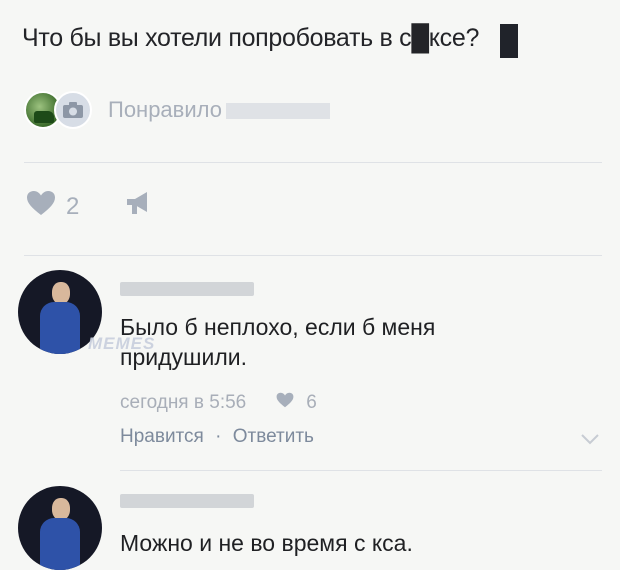 The height and width of the screenshot is (570, 620). I want to click on comment-likes-count: 6, so click(311, 402).